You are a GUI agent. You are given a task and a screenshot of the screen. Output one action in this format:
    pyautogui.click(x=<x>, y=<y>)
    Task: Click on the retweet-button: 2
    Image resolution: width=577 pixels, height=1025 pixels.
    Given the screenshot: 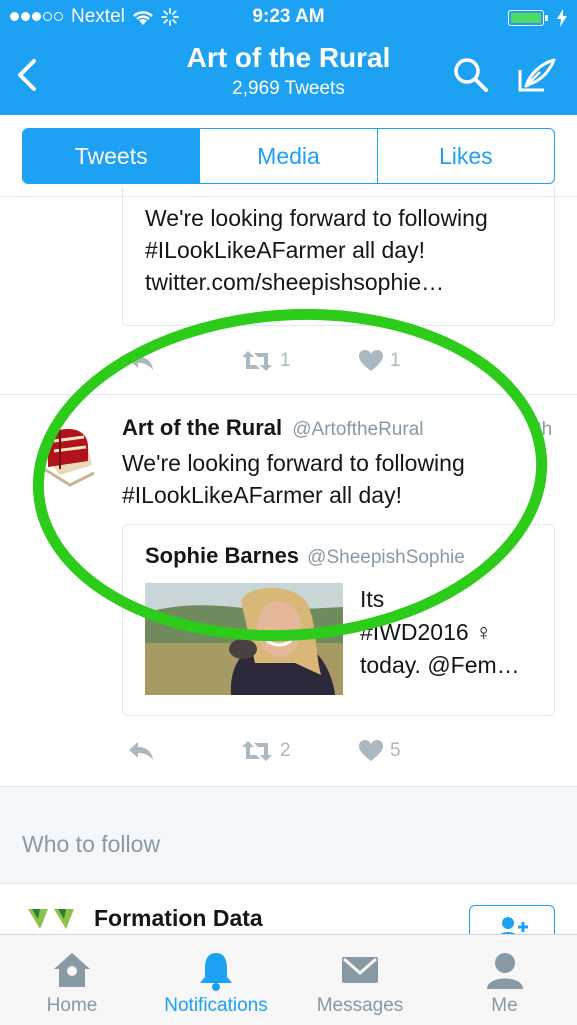 What is the action you would take?
    pyautogui.click(x=265, y=751)
    